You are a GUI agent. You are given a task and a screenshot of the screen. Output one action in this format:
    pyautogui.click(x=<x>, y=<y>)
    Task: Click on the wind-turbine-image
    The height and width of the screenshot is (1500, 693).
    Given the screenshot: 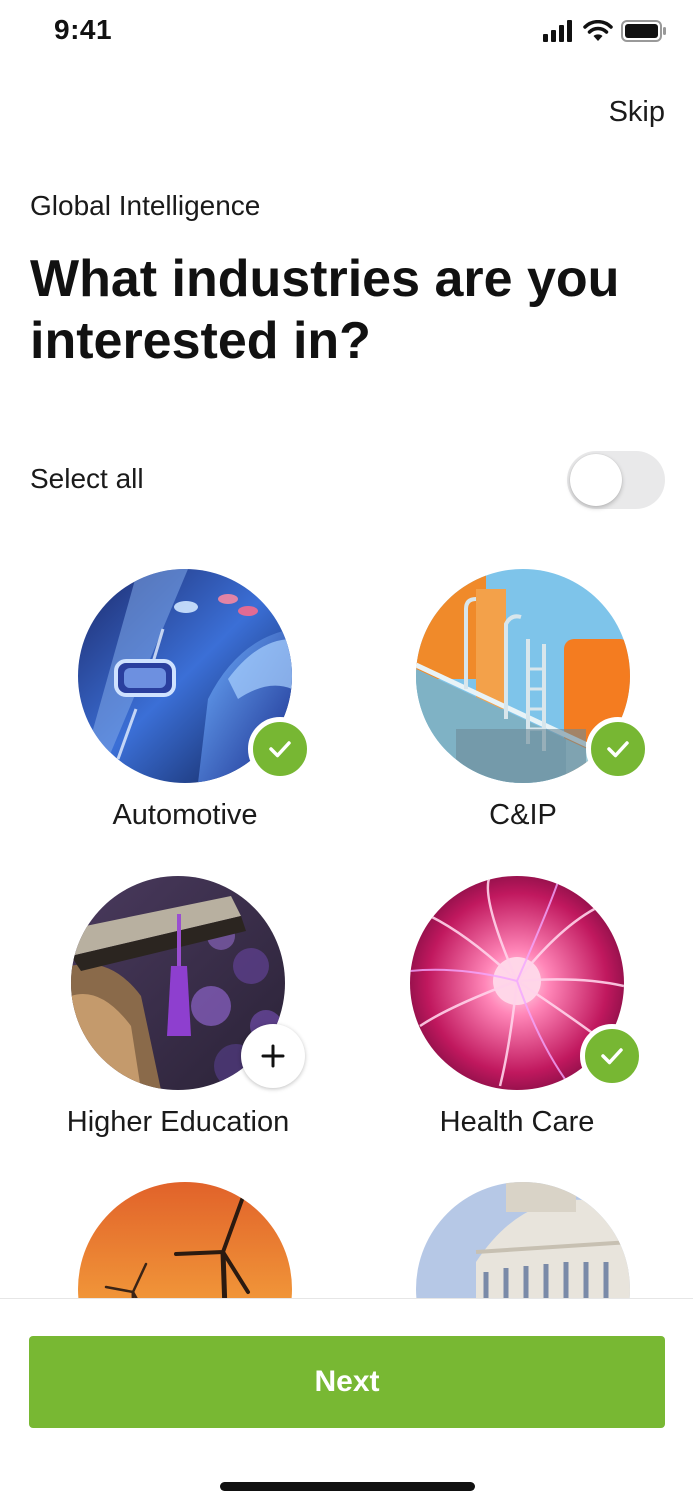 What is the action you would take?
    pyautogui.click(x=185, y=1240)
    